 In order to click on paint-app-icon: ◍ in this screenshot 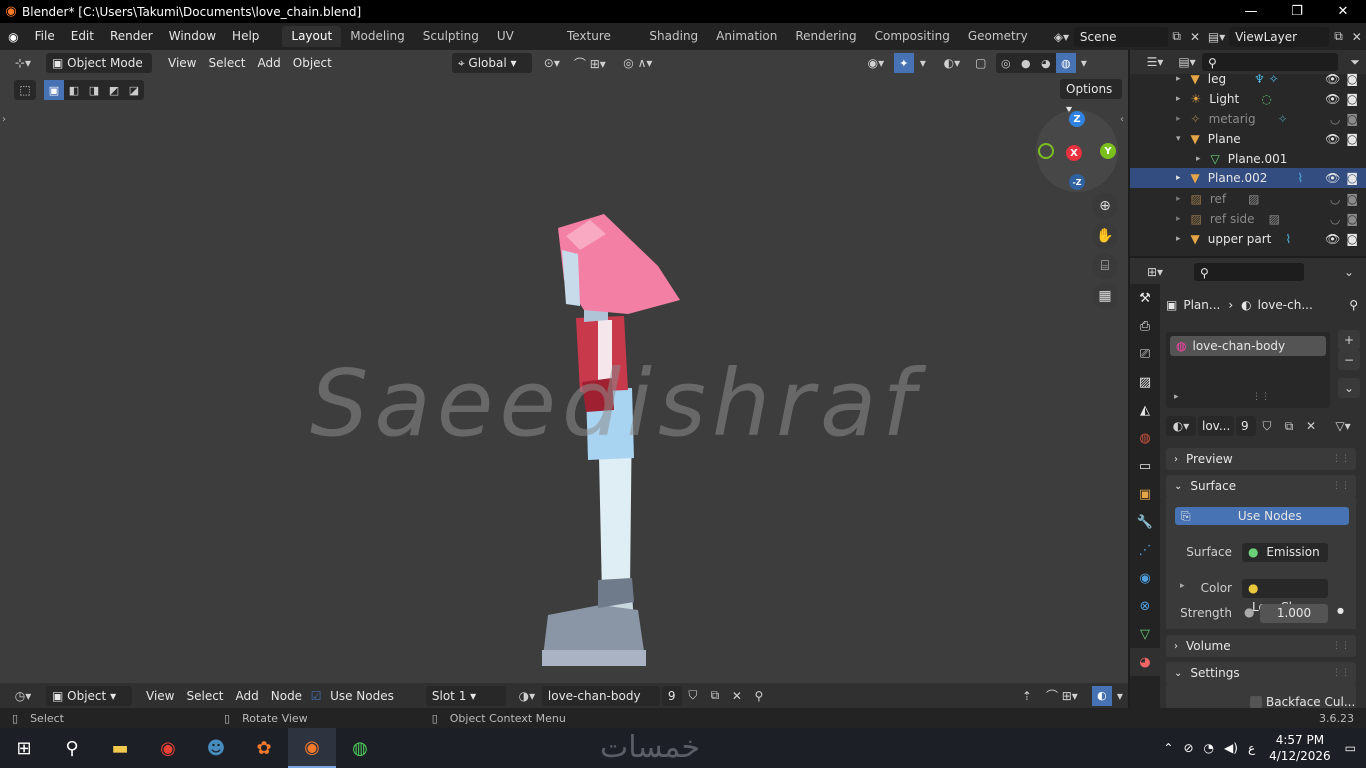, I will do `click(360, 748)`.